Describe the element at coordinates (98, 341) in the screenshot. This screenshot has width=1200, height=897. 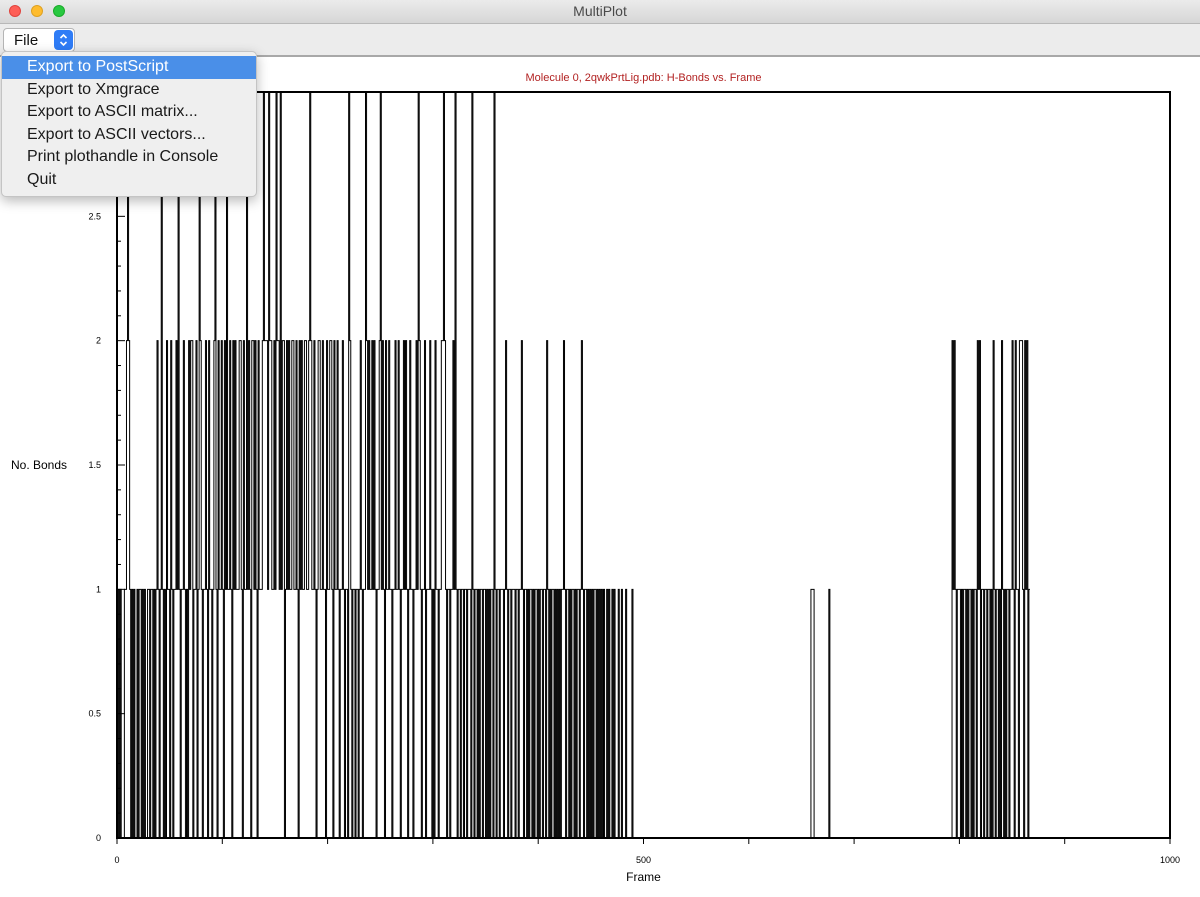
I see `y-tick-label: 2` at that location.